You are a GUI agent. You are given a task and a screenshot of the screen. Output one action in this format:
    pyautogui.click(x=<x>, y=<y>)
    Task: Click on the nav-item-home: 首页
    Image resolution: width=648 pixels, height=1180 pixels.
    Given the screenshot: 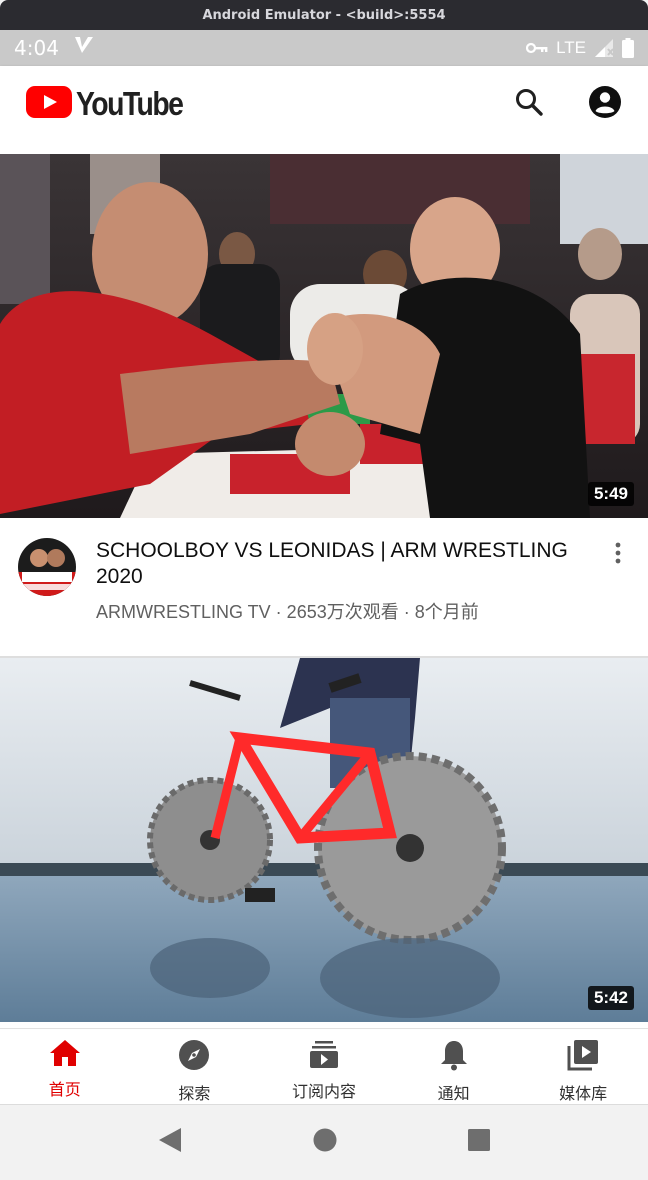 What is the action you would take?
    pyautogui.click(x=65, y=1066)
    